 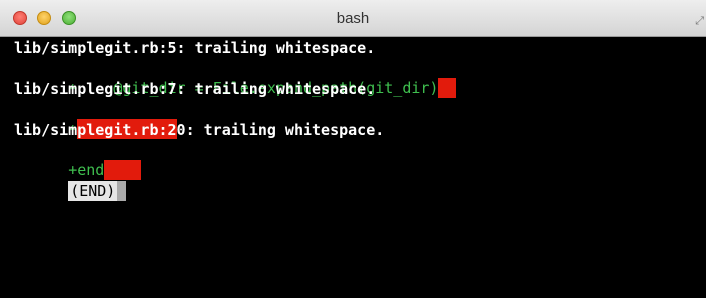 What do you see at coordinates (447, 88) in the screenshot?
I see `trailing-whitespace-highlight` at bounding box center [447, 88].